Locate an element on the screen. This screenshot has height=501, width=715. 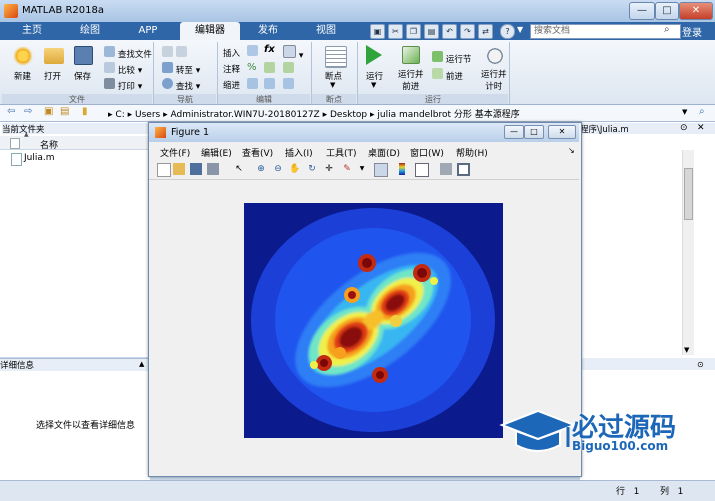
indent-icon is located at coordinates (269, 85).